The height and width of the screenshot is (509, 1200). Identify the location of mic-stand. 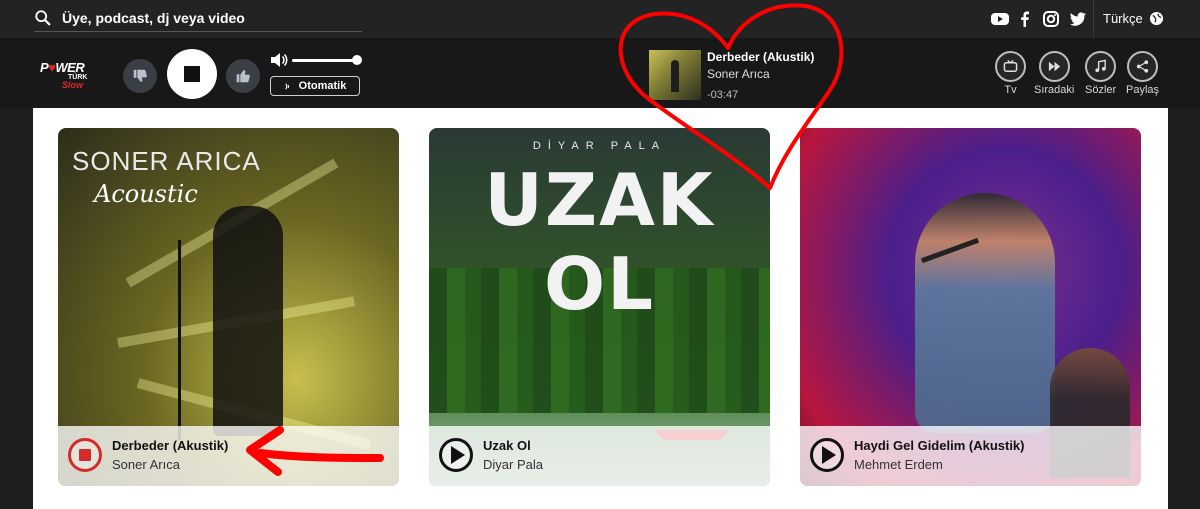
(179, 340).